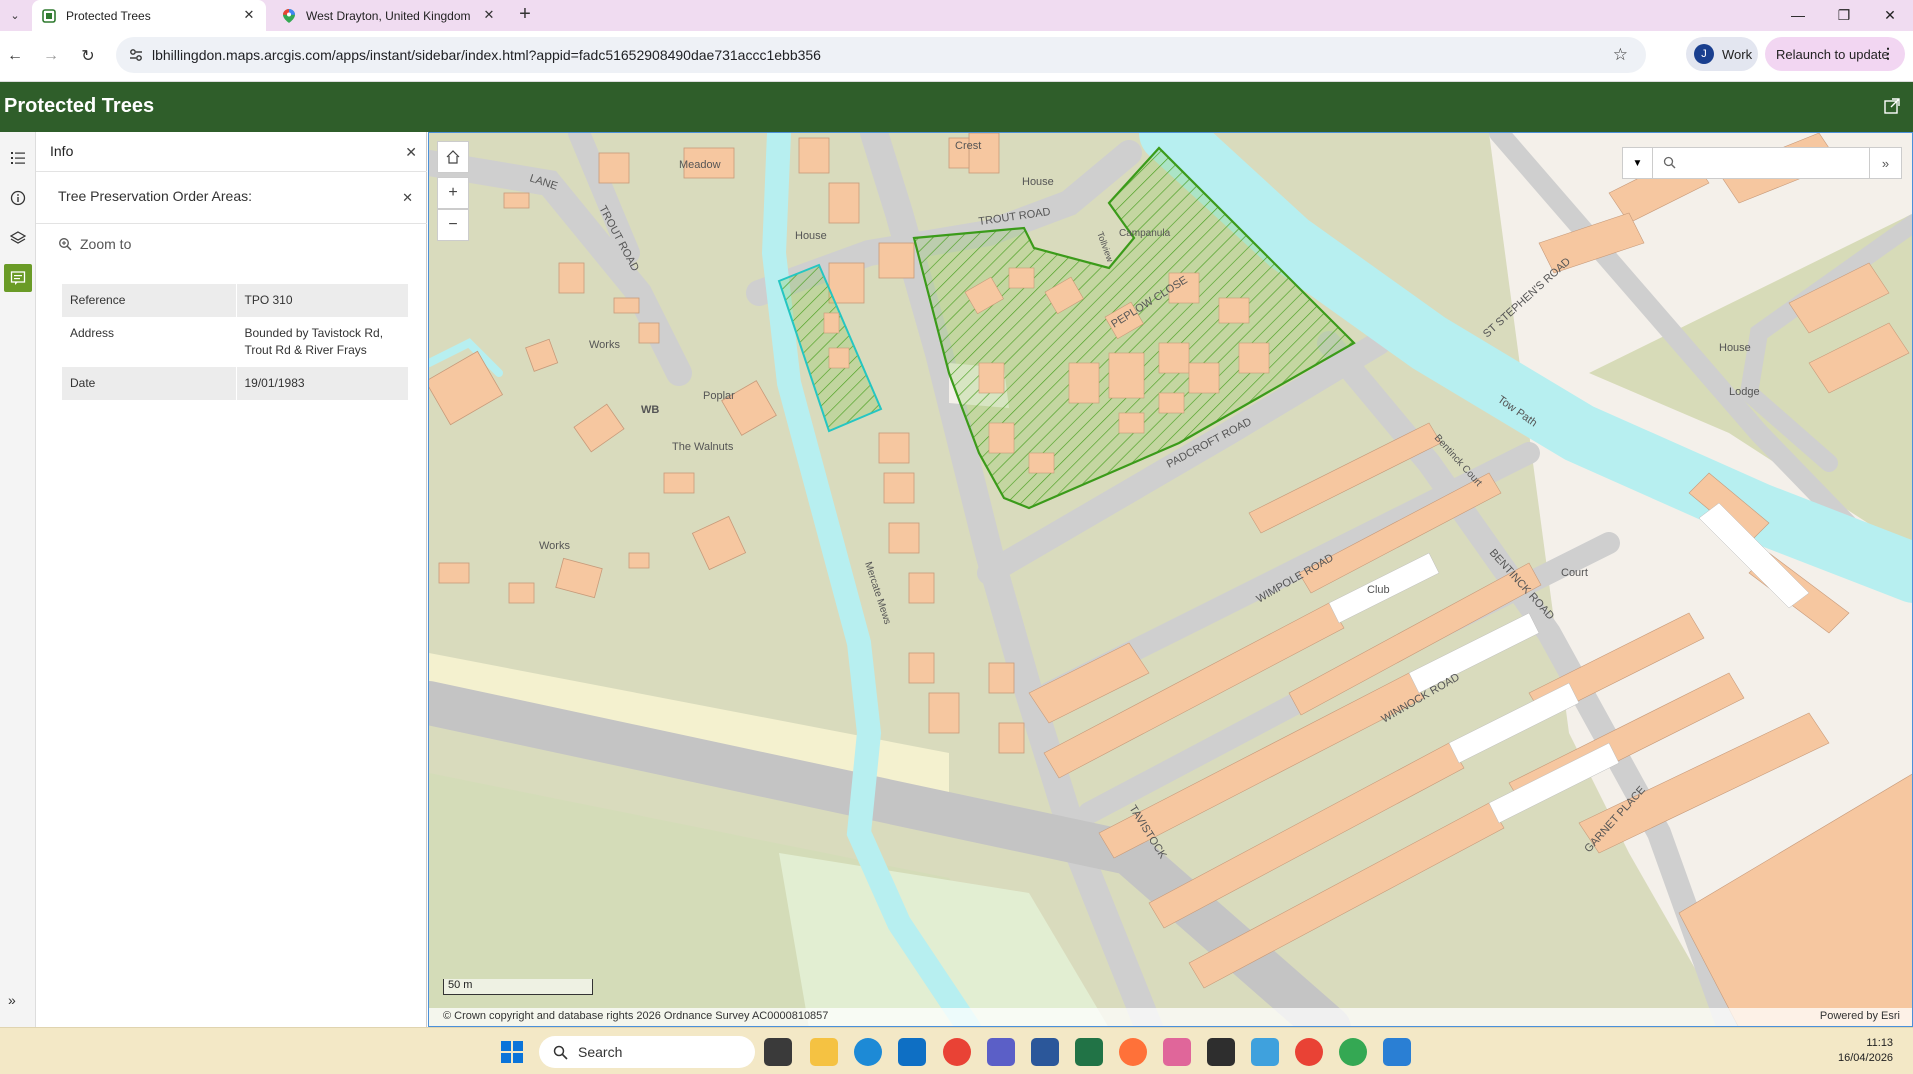  Describe the element at coordinates (1888, 53) in the screenshot. I see `browser-menu-icon: ⋮` at that location.